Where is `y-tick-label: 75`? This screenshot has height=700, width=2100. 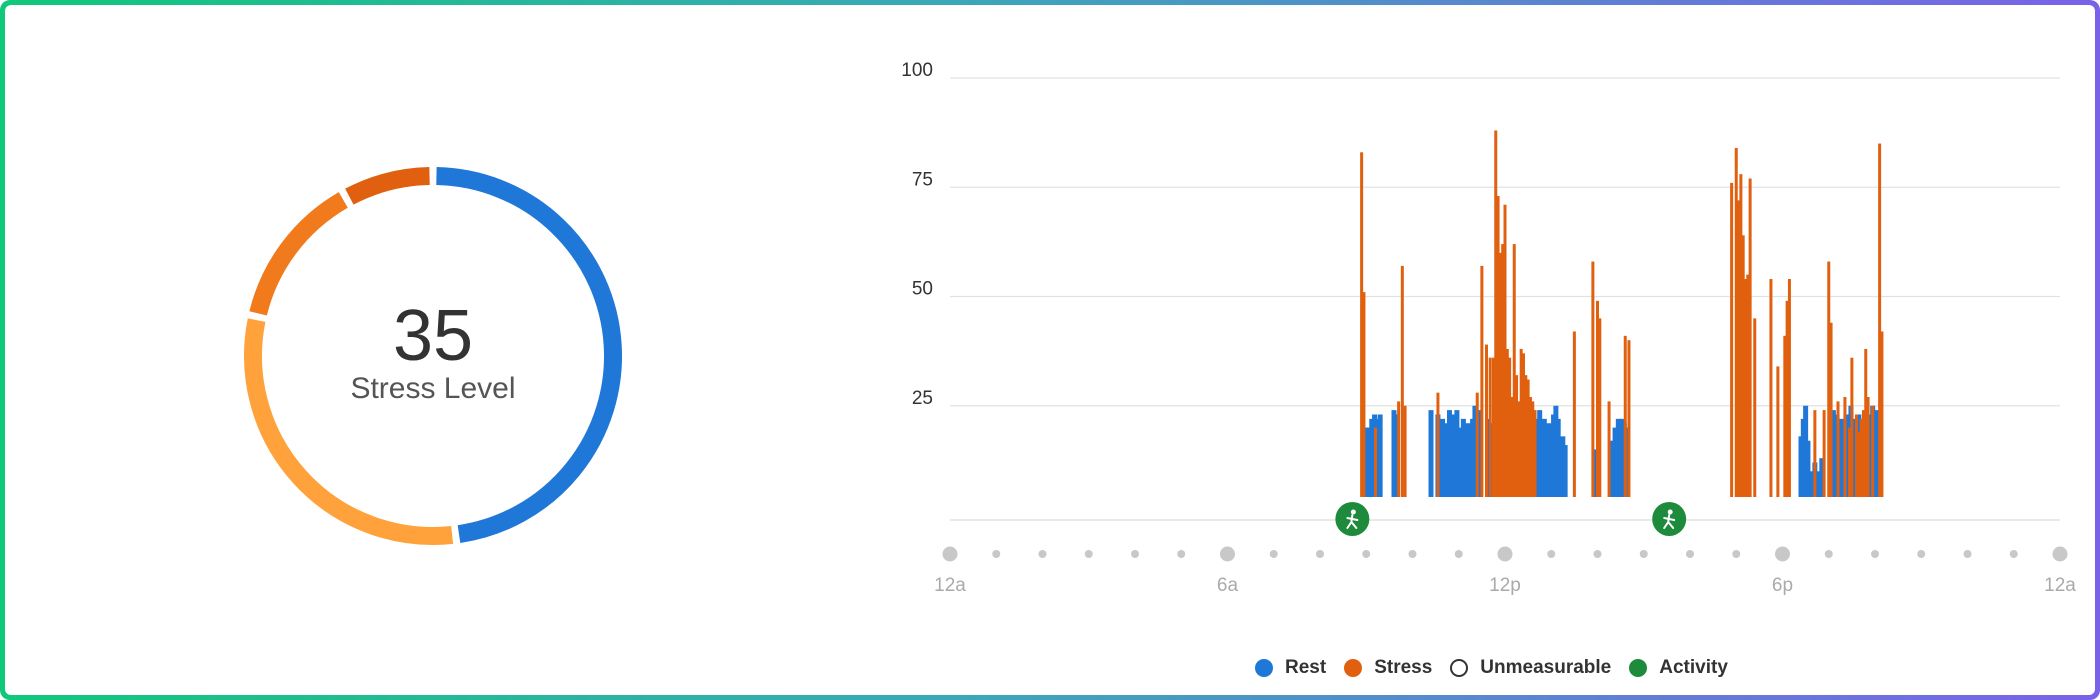
y-tick-label: 75 is located at coordinates (922, 179).